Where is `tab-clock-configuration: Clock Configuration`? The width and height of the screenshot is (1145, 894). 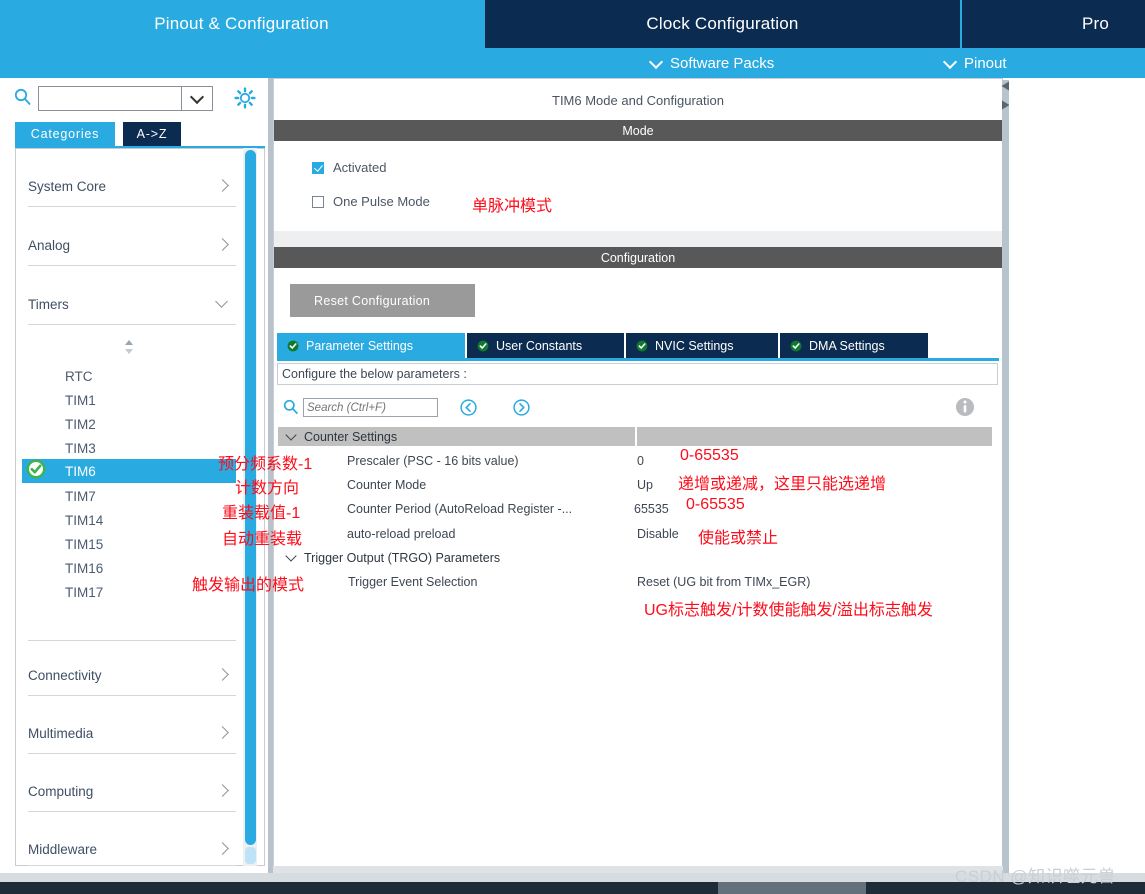 tab-clock-configuration: Clock Configuration is located at coordinates (722, 24).